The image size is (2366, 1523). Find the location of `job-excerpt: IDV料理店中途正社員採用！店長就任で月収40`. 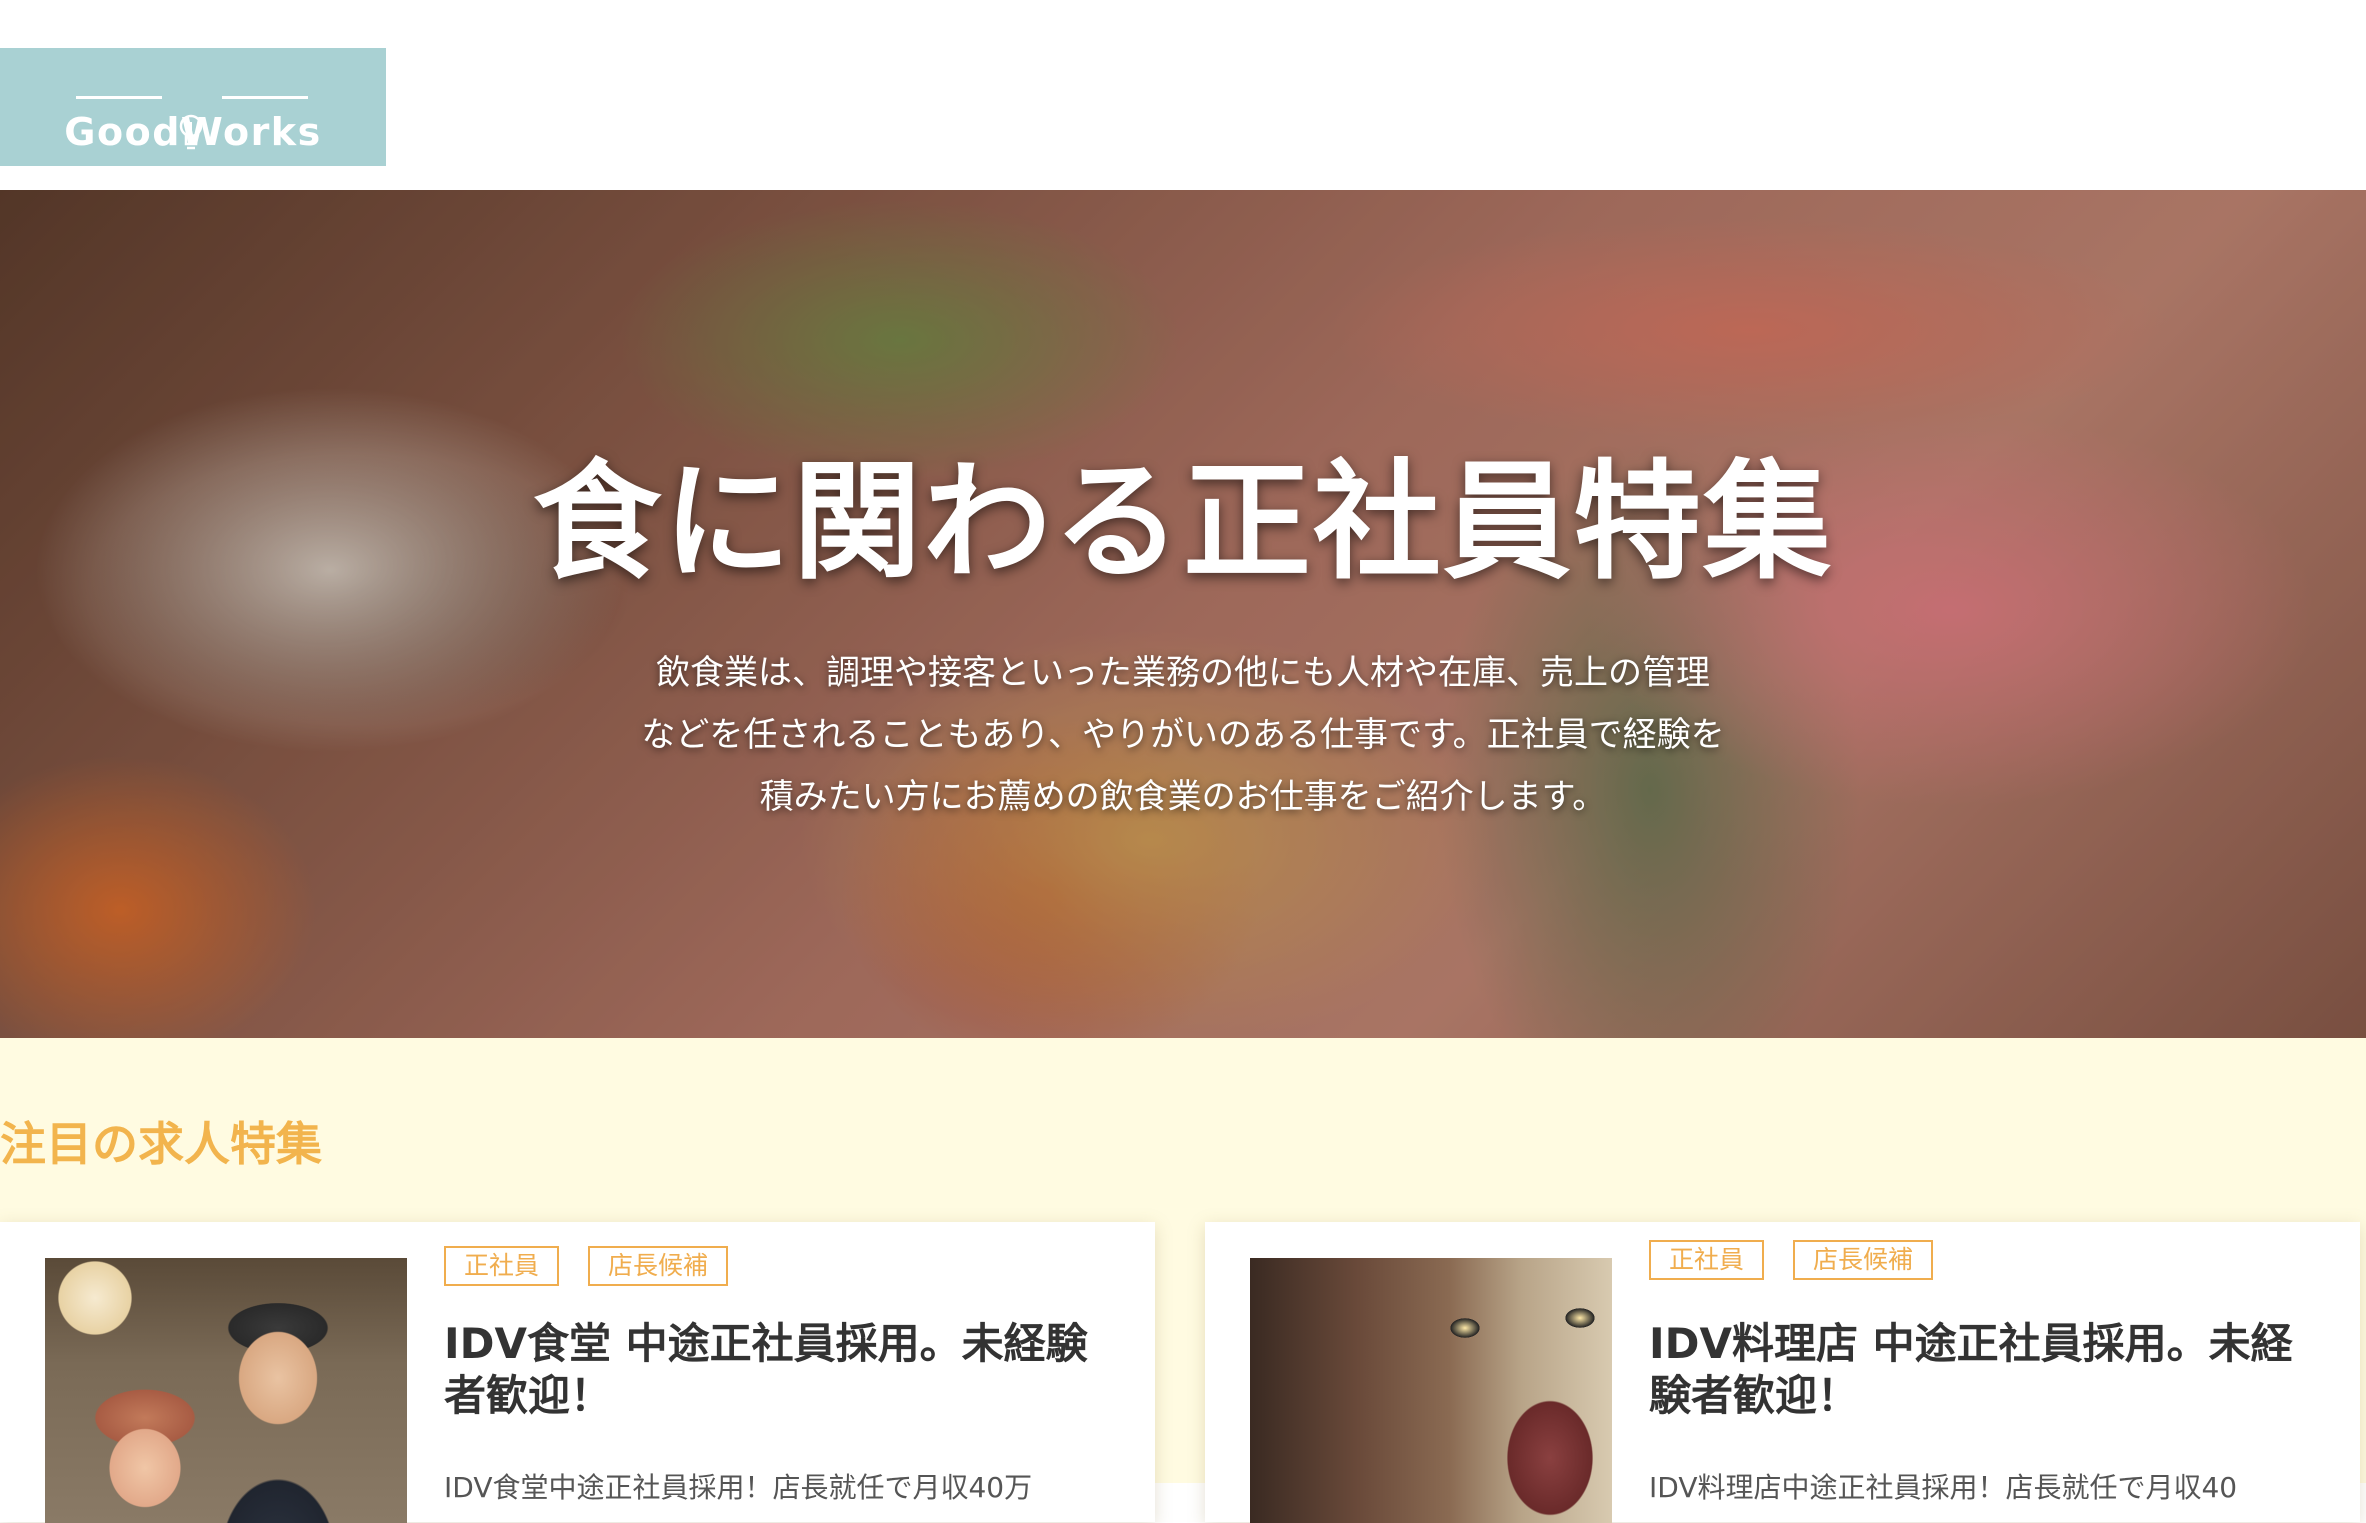

job-excerpt: IDV料理店中途正社員採用！店長就任で月収40 is located at coordinates (1943, 1487).